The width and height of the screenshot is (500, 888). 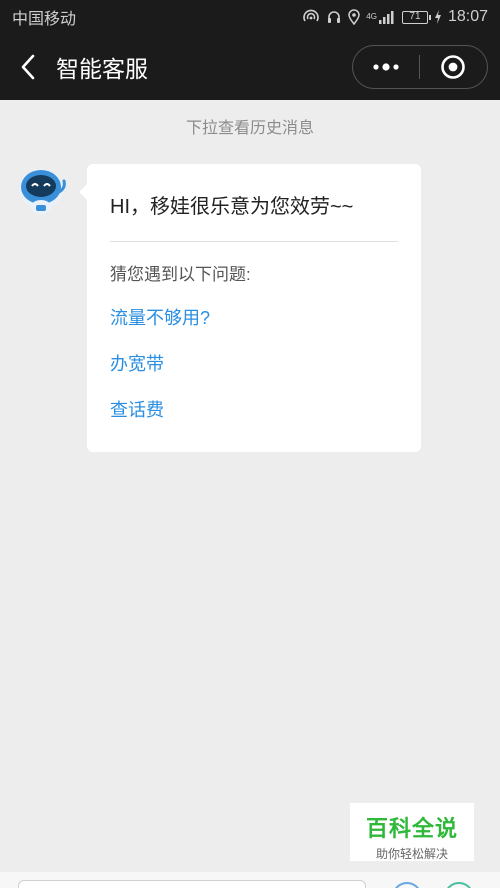 What do you see at coordinates (381, 17) in the screenshot?
I see `signal-icon: 4G` at bounding box center [381, 17].